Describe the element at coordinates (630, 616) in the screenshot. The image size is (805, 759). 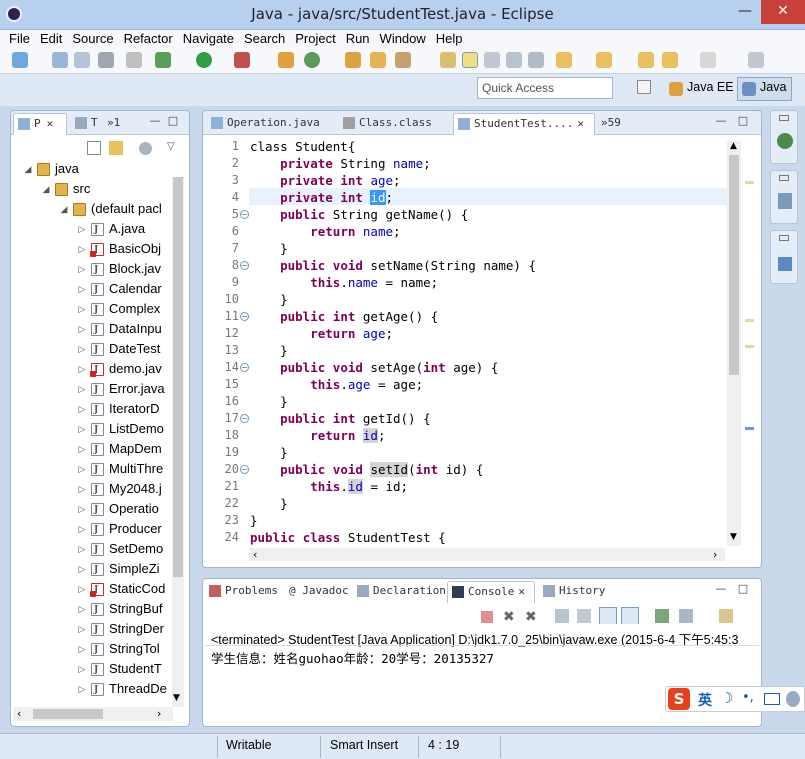
I see `show-on-stderr-icon` at that location.